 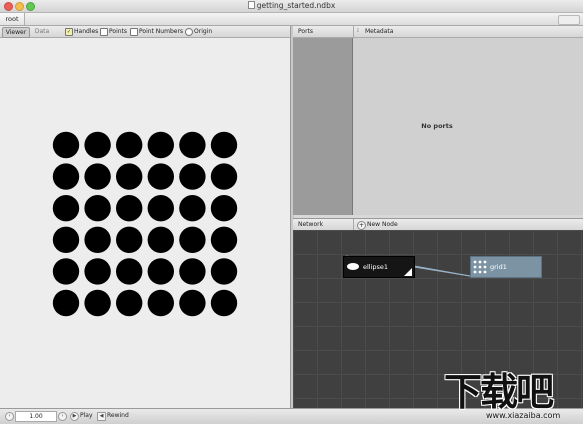 I want to click on play-button: Play, so click(x=86, y=415).